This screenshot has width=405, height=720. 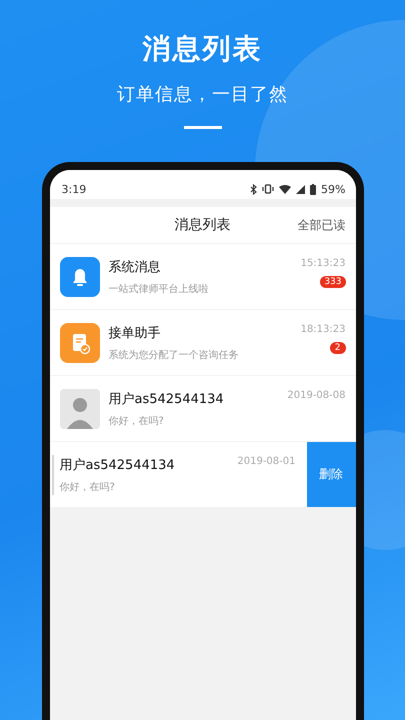 I want to click on message-time: 2019-08-08, so click(x=316, y=395).